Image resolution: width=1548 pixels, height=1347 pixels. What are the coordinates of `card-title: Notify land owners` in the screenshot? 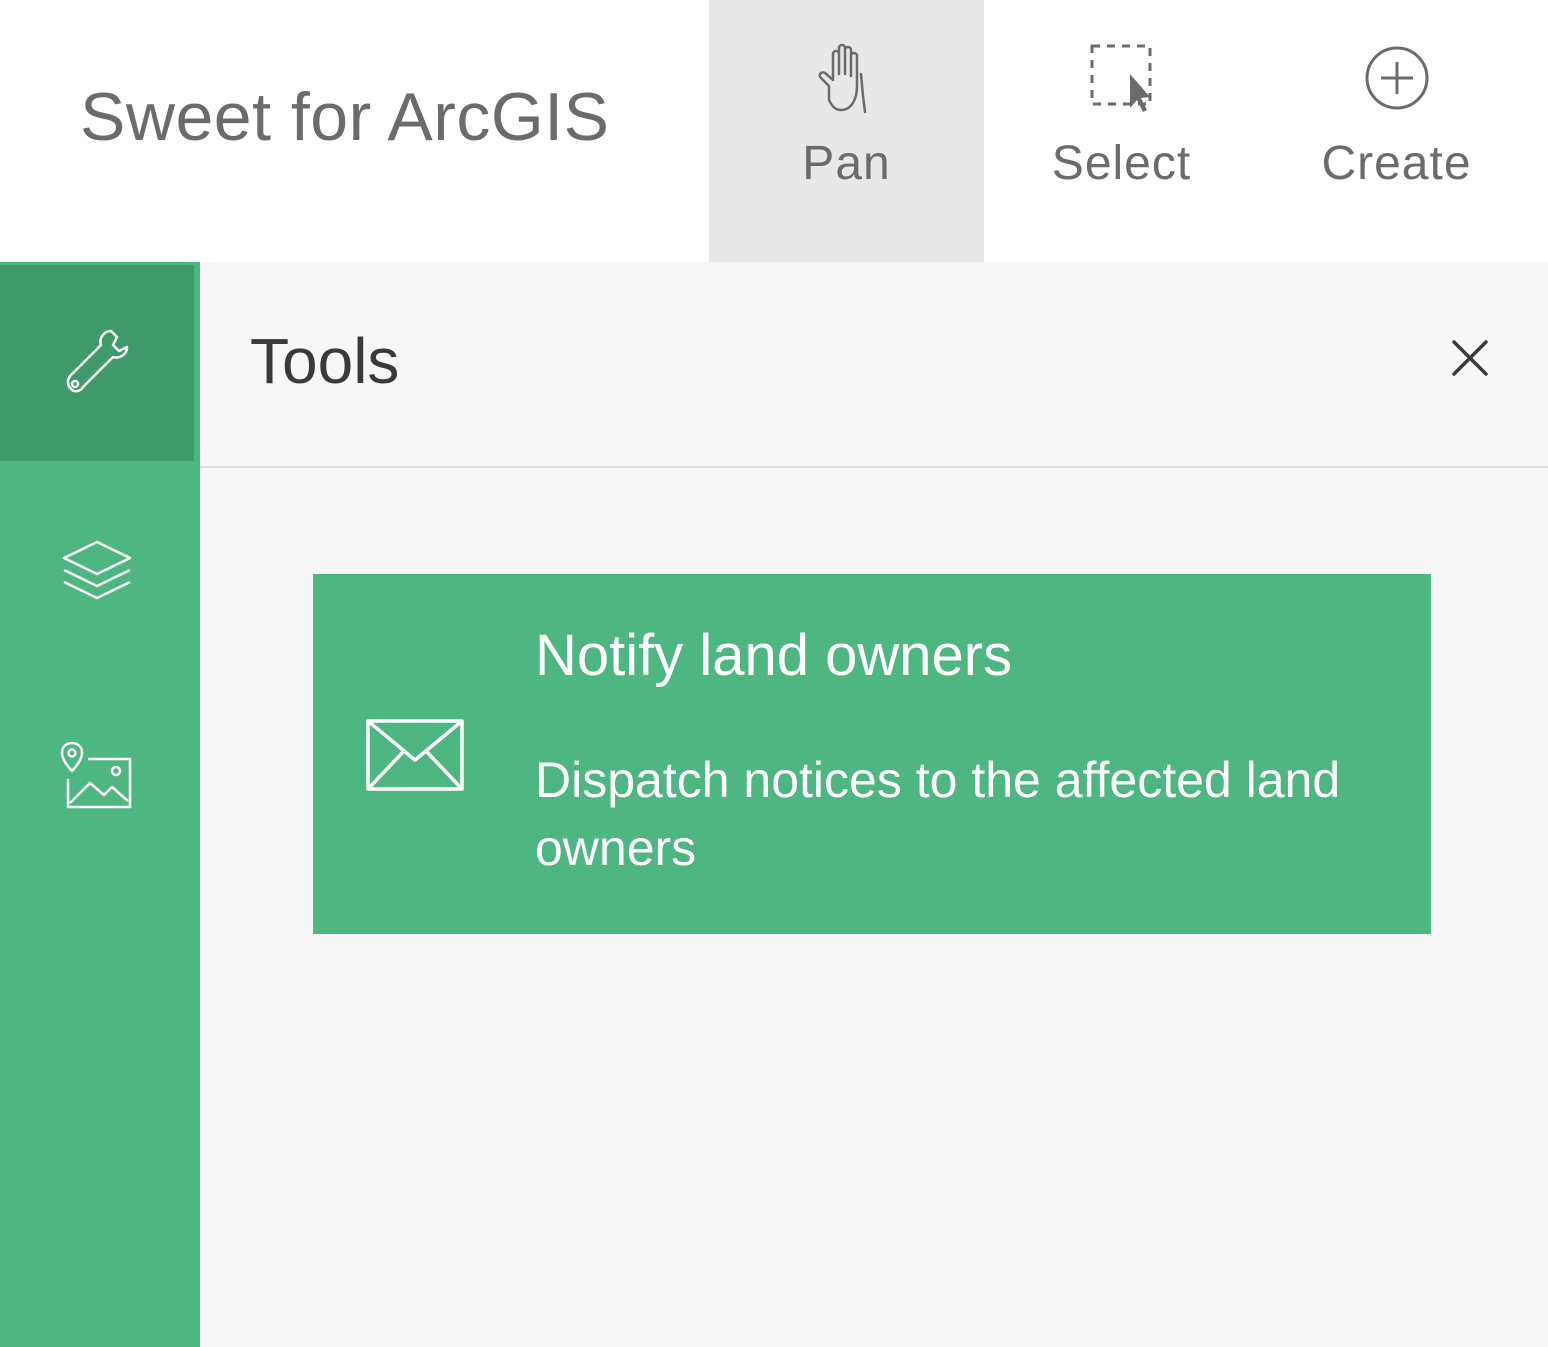 It's located at (774, 655).